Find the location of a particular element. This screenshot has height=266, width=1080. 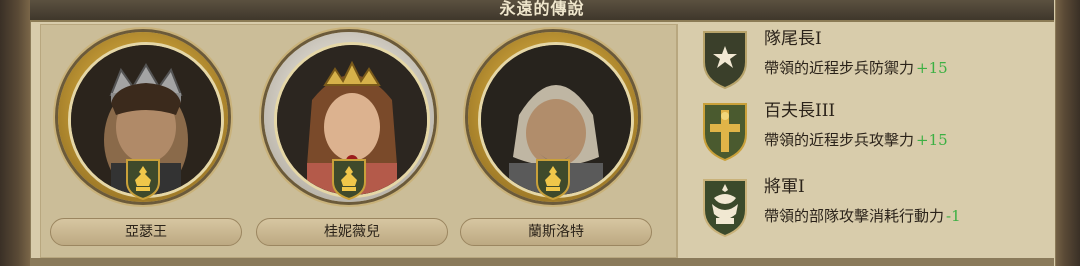

right-border is located at coordinates (1067, 133).